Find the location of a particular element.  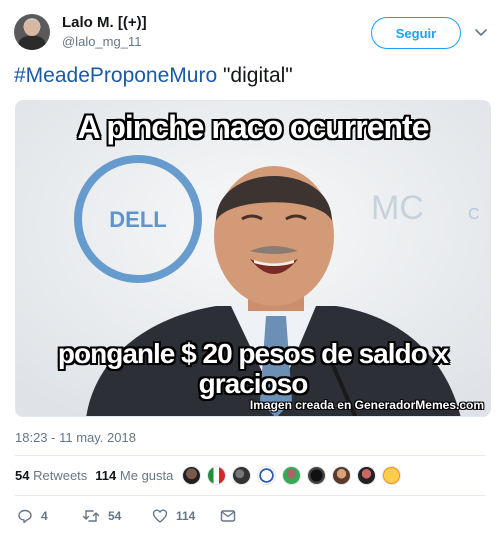

reply-icon is located at coordinates (25, 516).